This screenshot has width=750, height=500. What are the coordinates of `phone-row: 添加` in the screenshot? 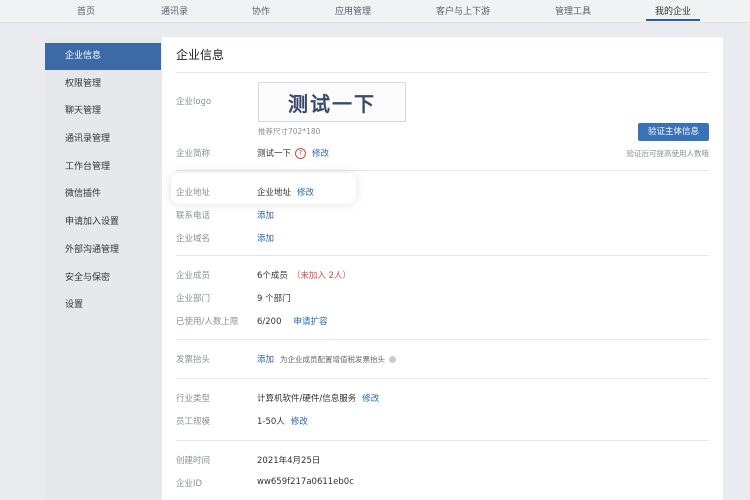 It's located at (265, 215).